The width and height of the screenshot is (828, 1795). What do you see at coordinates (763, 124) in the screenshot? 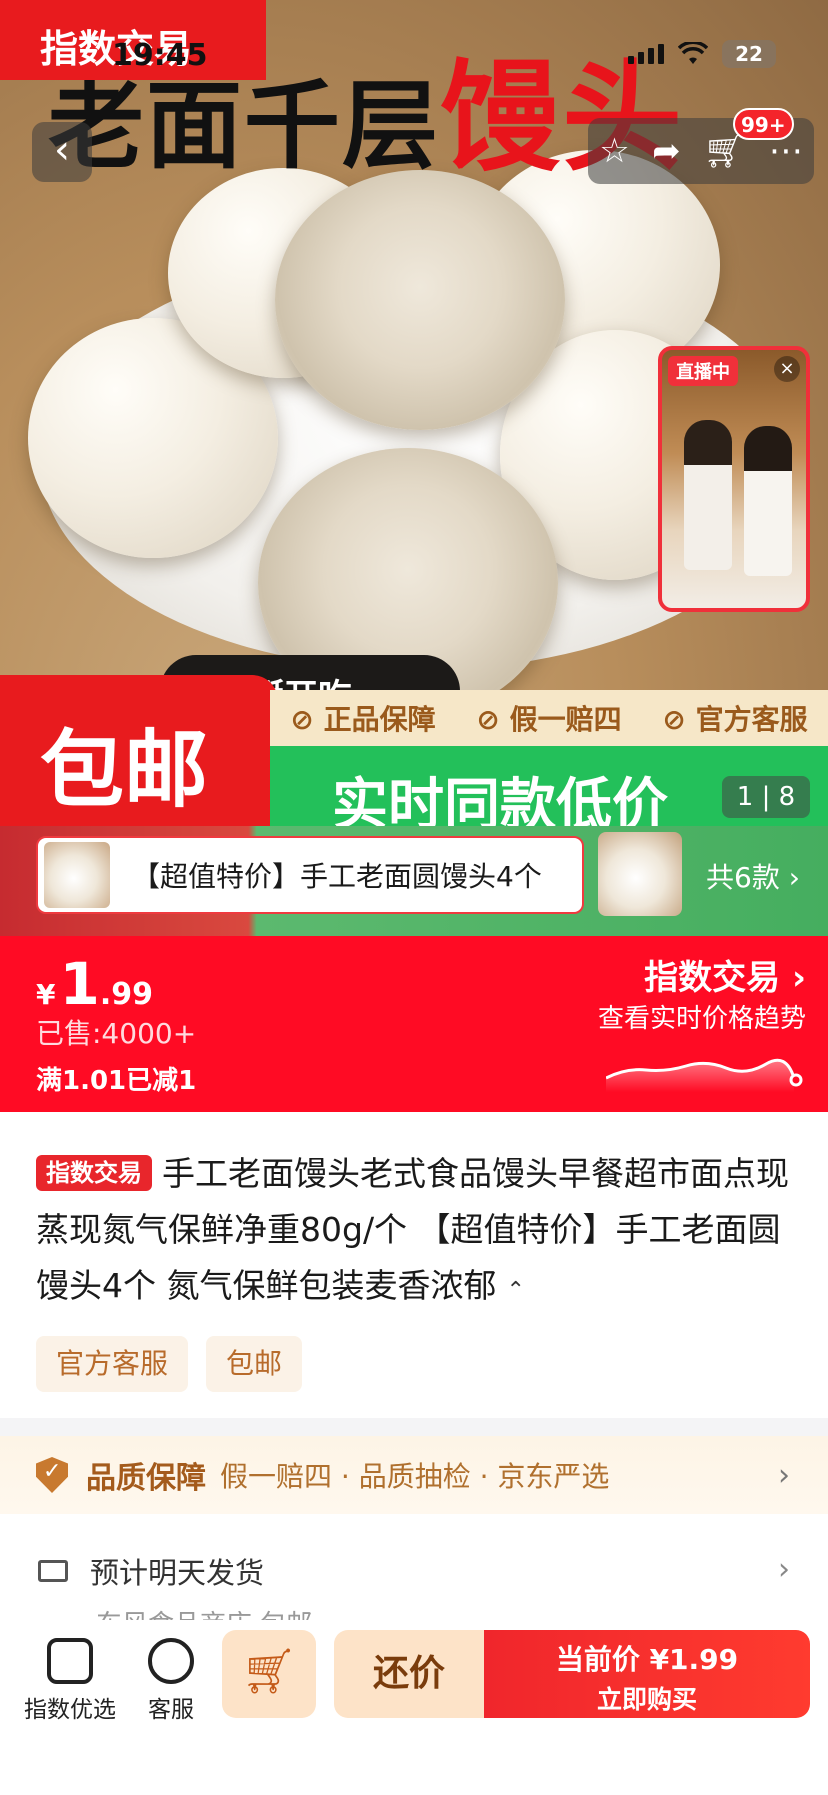
I see `cart-count-badge: 99+` at bounding box center [763, 124].